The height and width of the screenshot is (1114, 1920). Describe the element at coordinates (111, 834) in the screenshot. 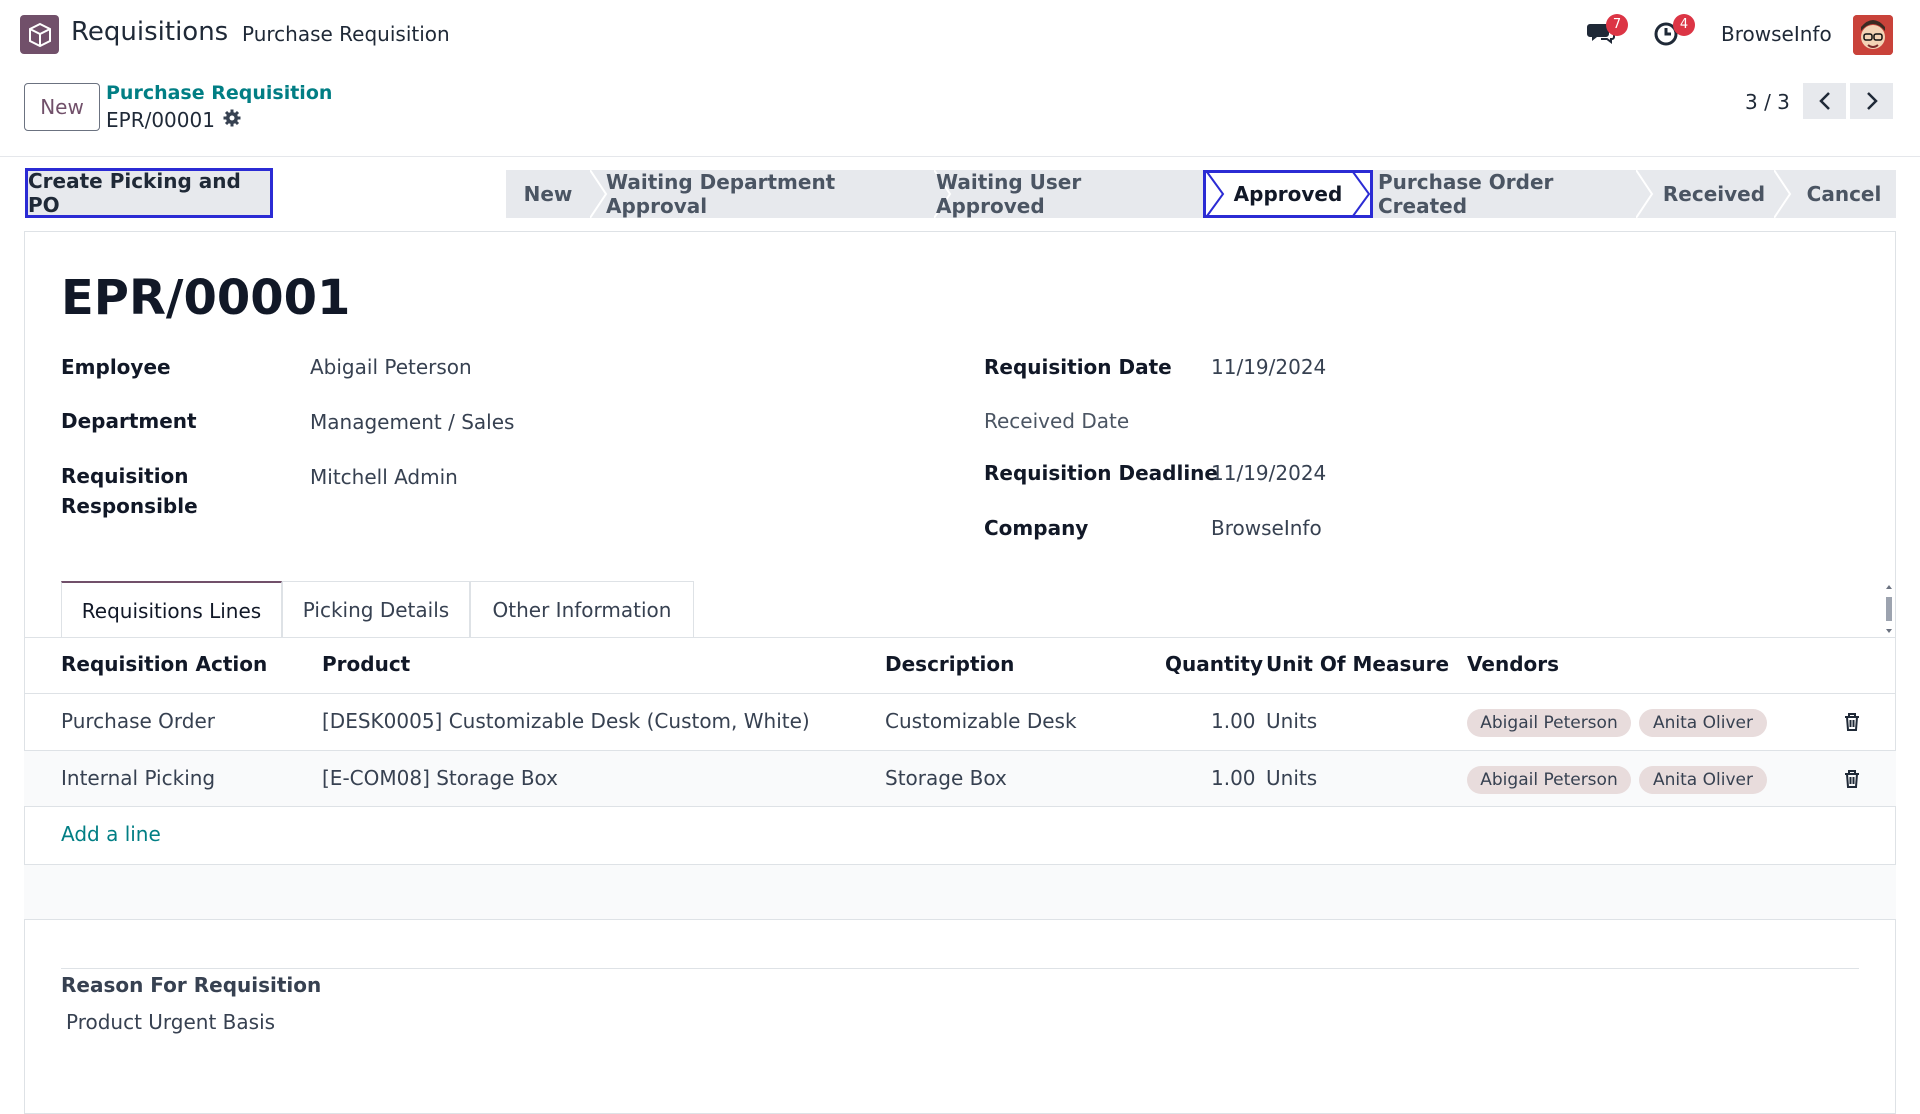

I see `add-a-line-link: Add a line` at that location.